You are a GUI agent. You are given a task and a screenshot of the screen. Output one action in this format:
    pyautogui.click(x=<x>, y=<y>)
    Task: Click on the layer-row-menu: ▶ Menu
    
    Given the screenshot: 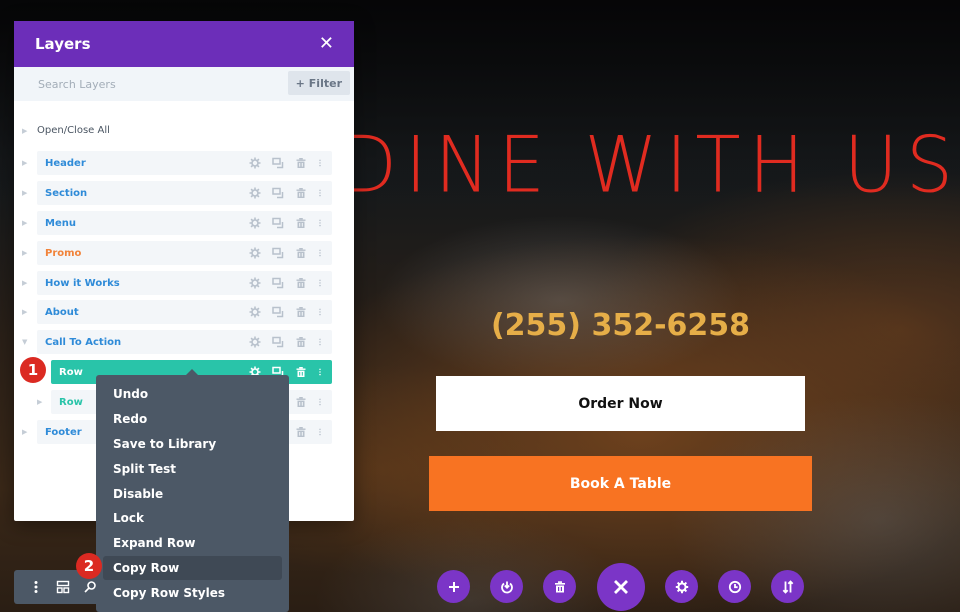 What is the action you would take?
    pyautogui.click(x=177, y=223)
    